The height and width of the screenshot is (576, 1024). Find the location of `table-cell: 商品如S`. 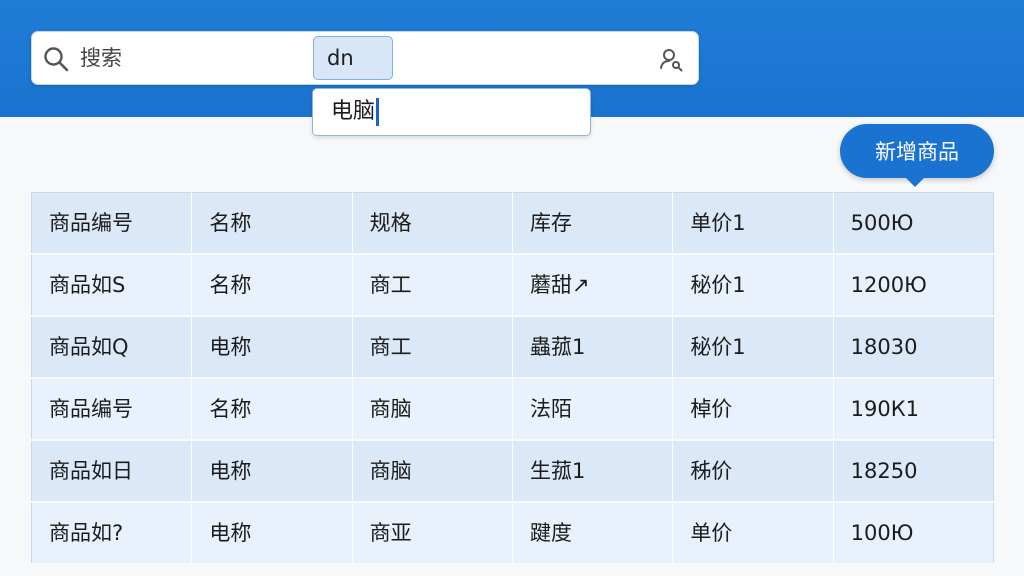

table-cell: 商品如S is located at coordinates (112, 285).